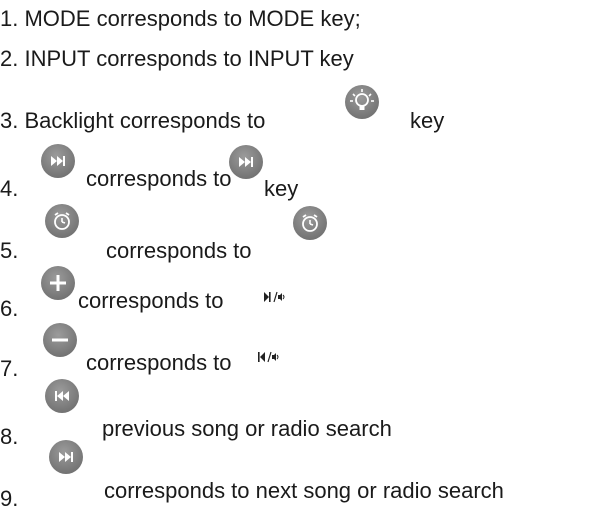 The width and height of the screenshot is (599, 515). I want to click on lightbulb-icon, so click(362, 102).